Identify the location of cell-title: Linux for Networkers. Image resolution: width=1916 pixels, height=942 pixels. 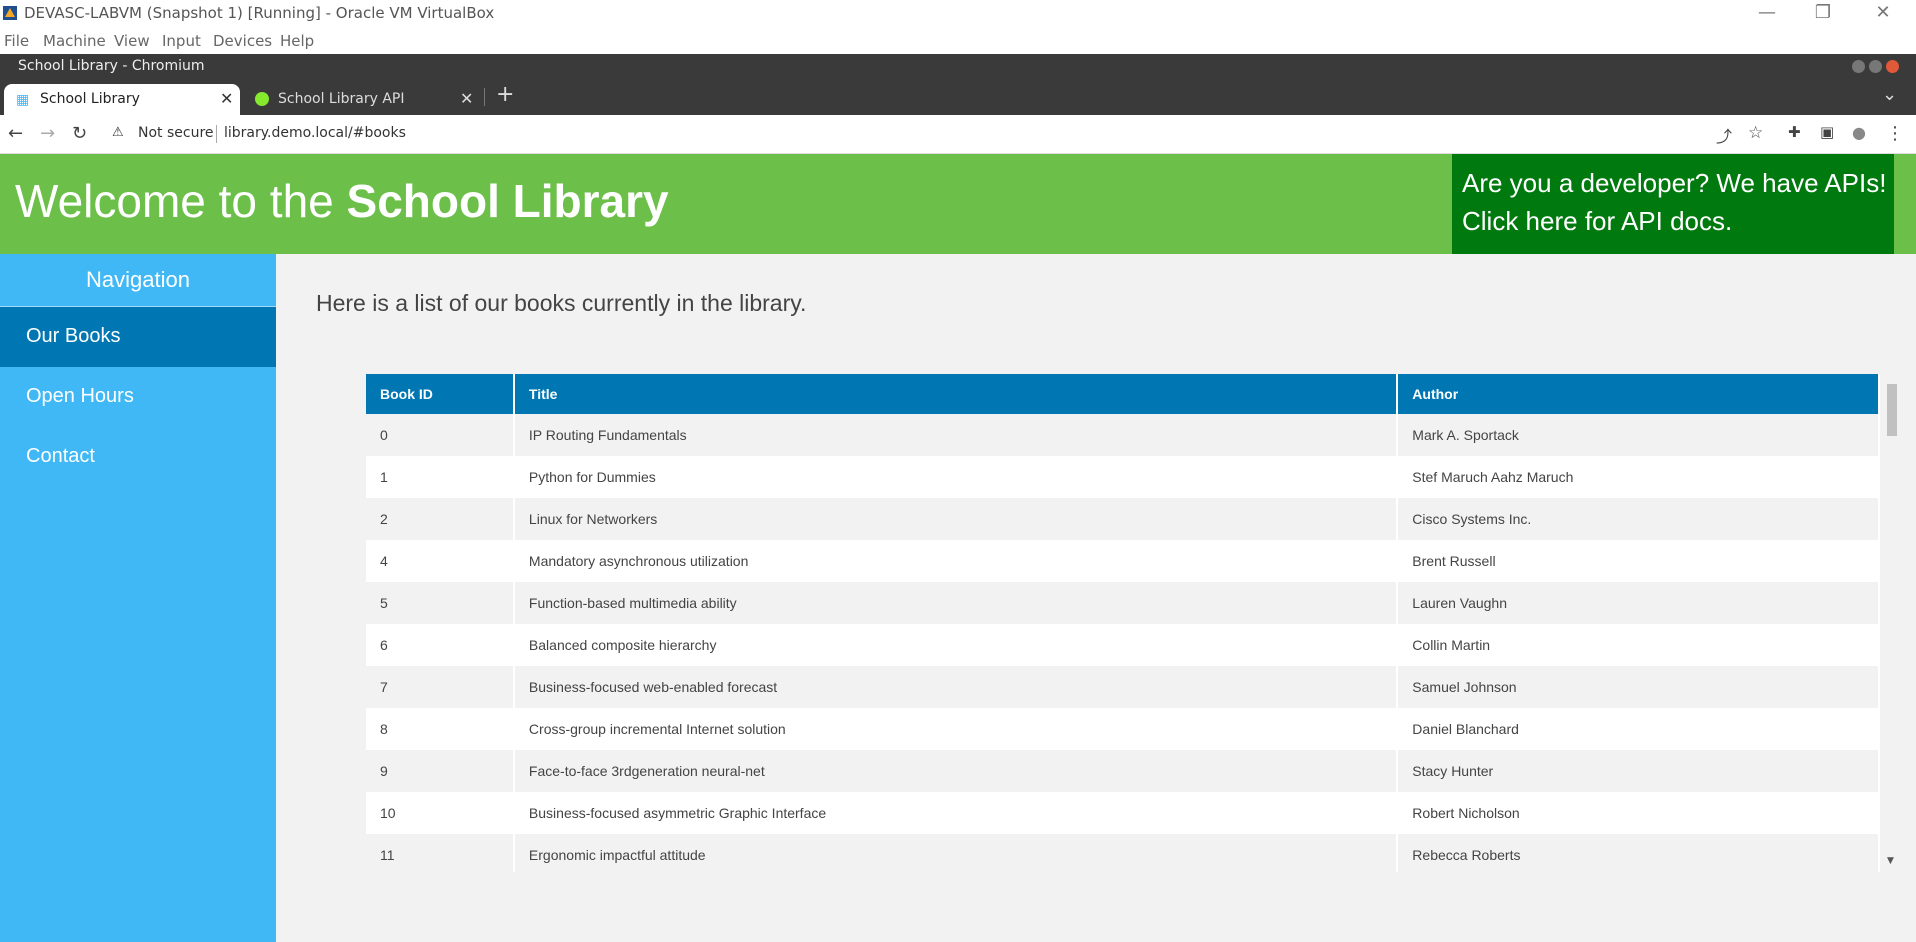
(956, 519).